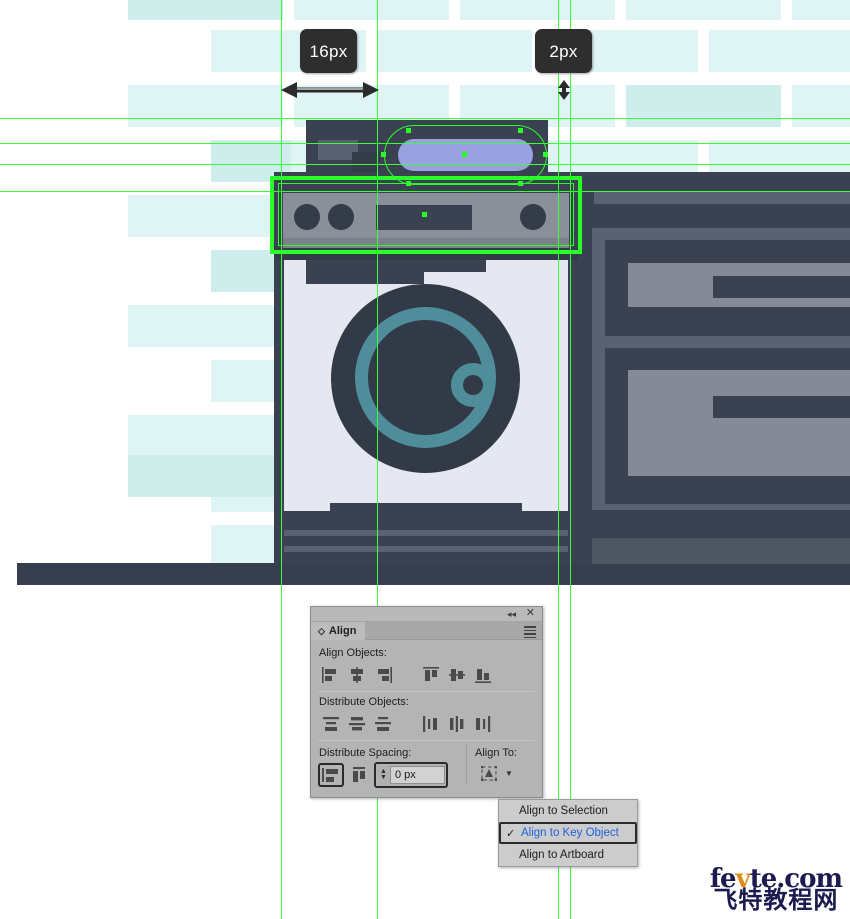  I want to click on right-machine-top-stripe, so click(722, 198).